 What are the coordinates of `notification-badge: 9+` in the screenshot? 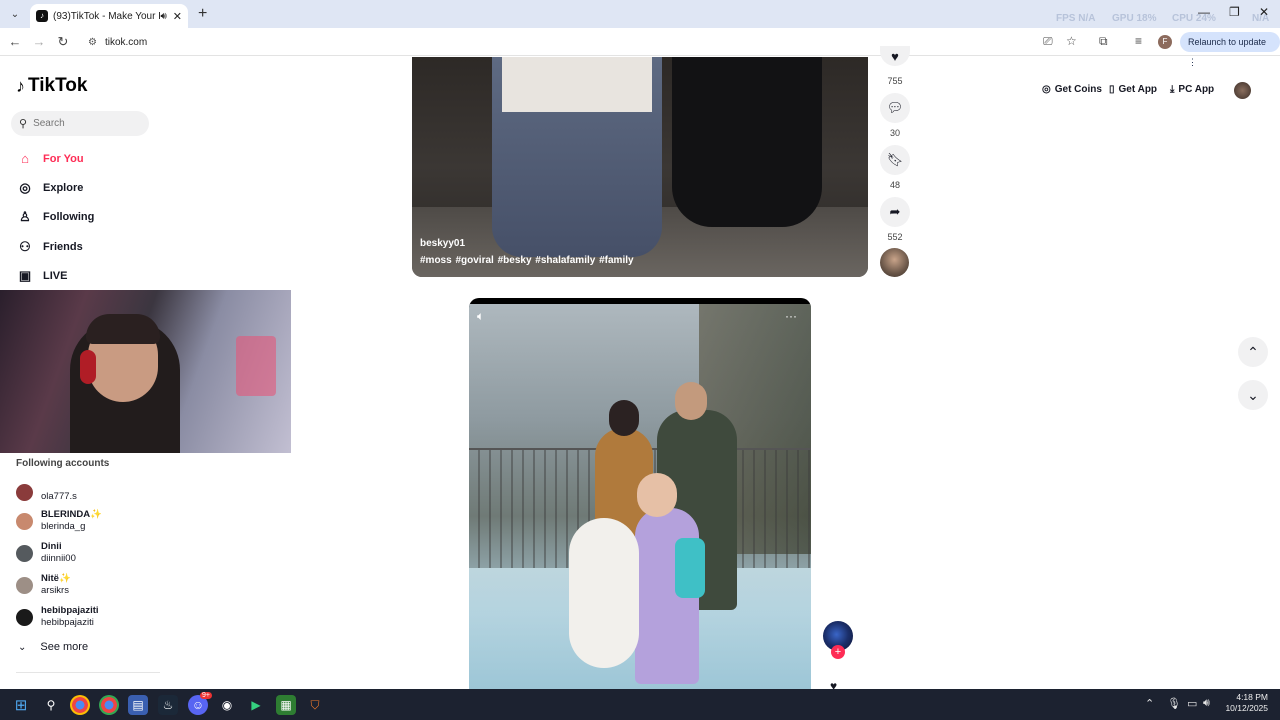 It's located at (206, 695).